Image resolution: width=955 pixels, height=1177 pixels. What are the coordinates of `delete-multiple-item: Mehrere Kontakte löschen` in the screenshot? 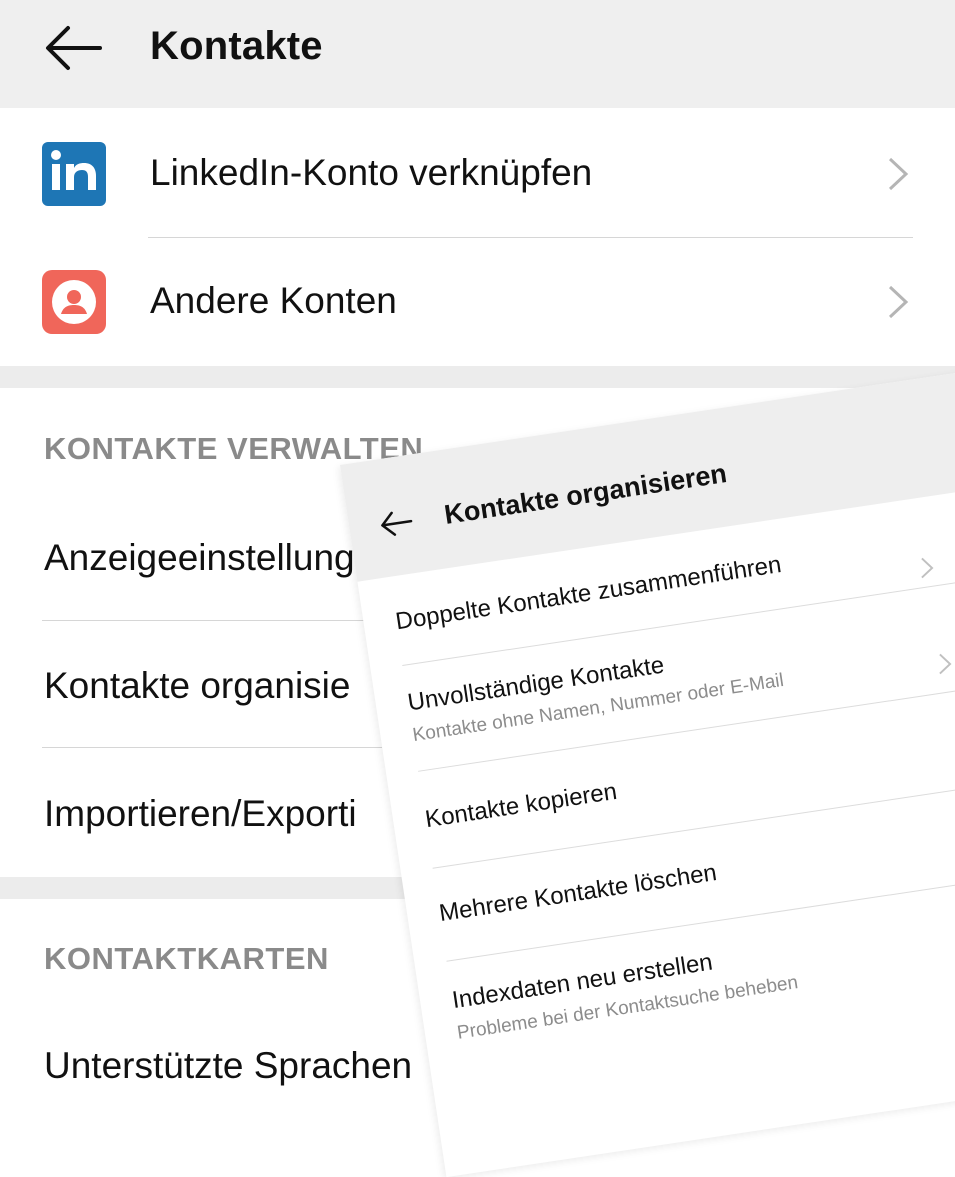 It's located at (577, 893).